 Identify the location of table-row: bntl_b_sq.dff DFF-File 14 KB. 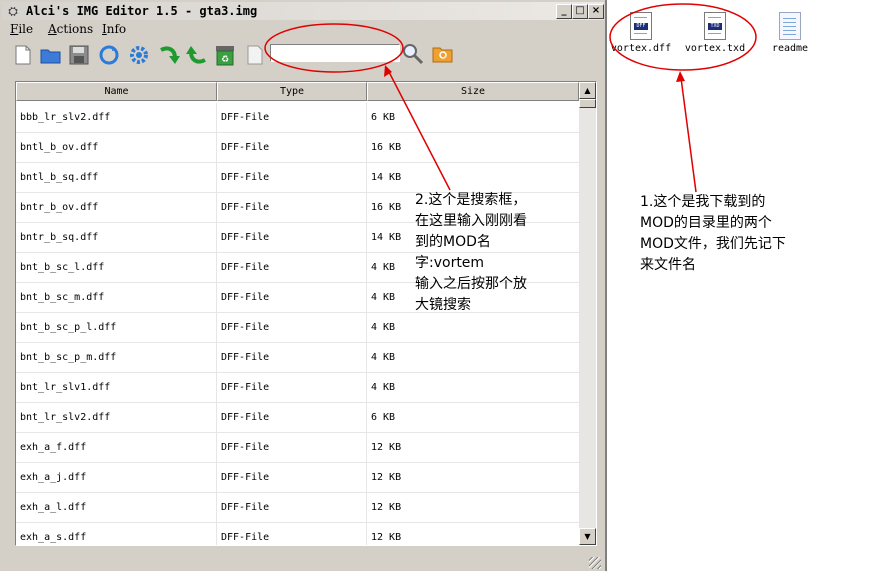
(297, 178).